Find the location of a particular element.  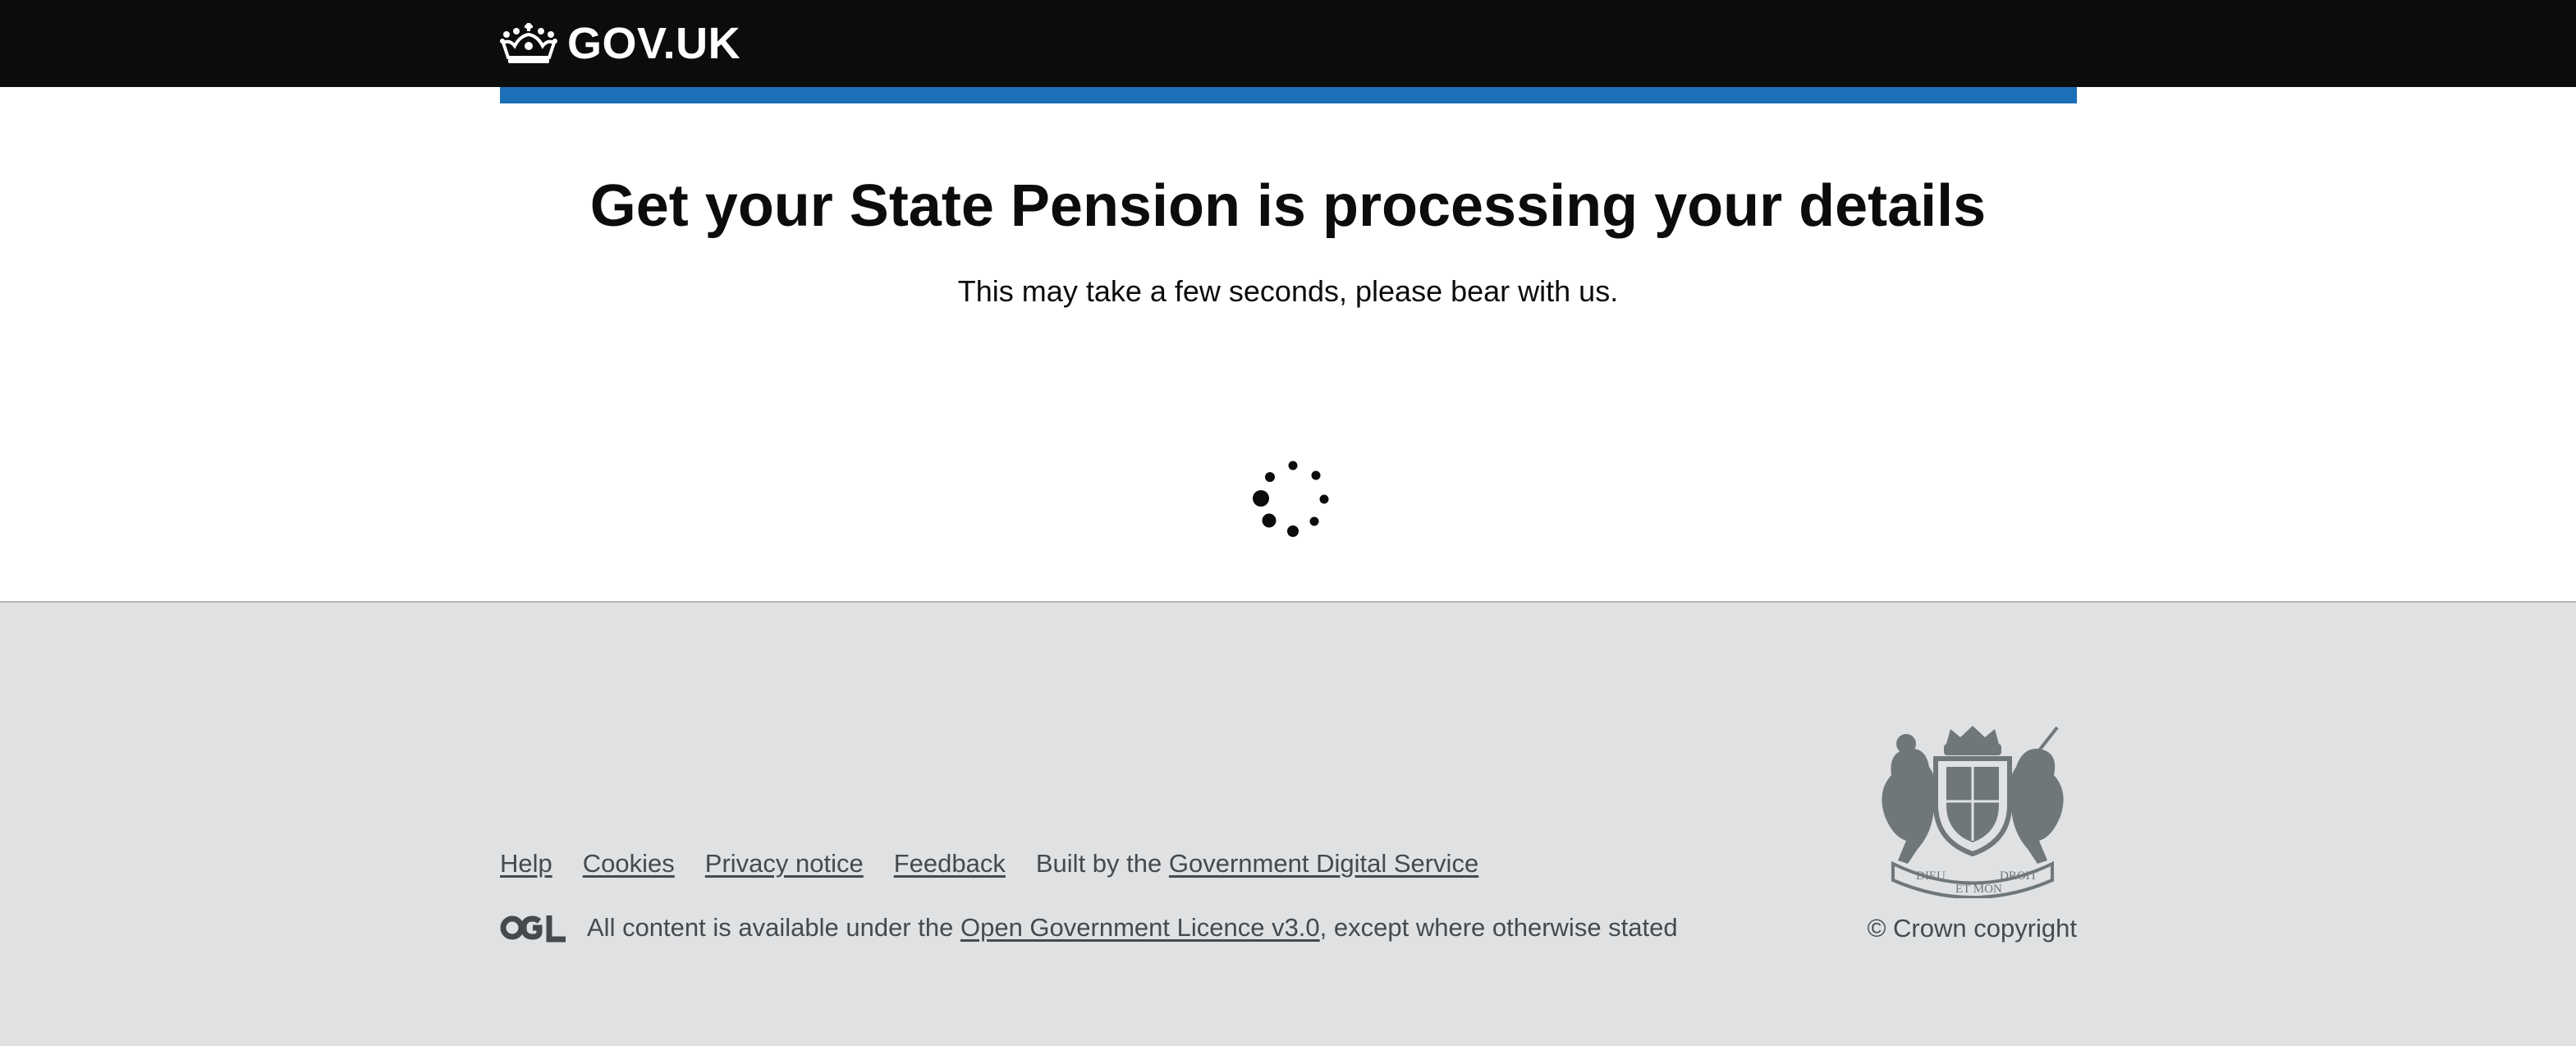

help-link: Help is located at coordinates (526, 864).